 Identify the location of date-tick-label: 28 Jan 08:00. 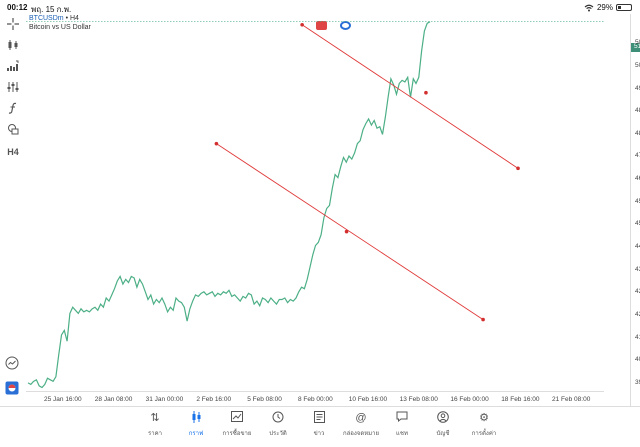
(113, 399).